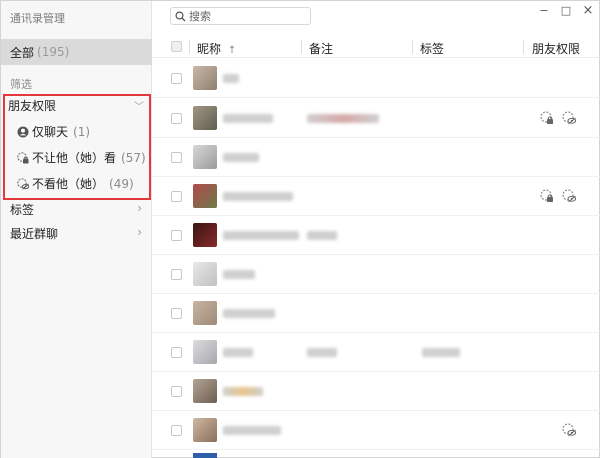 The width and height of the screenshot is (600, 458). What do you see at coordinates (76, 105) in the screenshot?
I see `sidebar-group-friend-permission: 朋友权限 ﹀` at bounding box center [76, 105].